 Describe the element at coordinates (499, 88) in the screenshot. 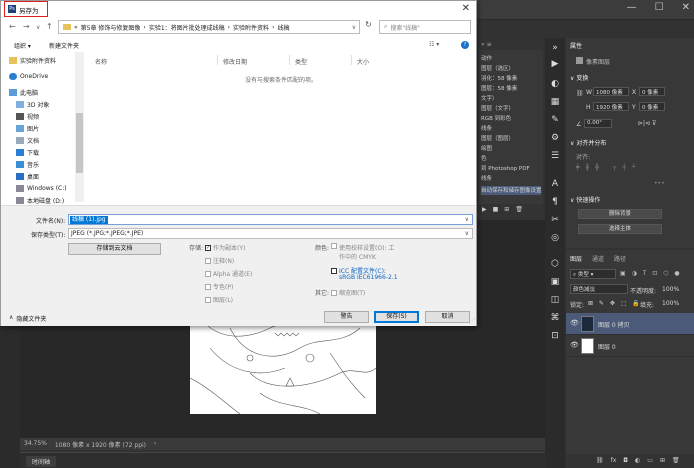

I see `history-item: 图层：58 像素` at that location.